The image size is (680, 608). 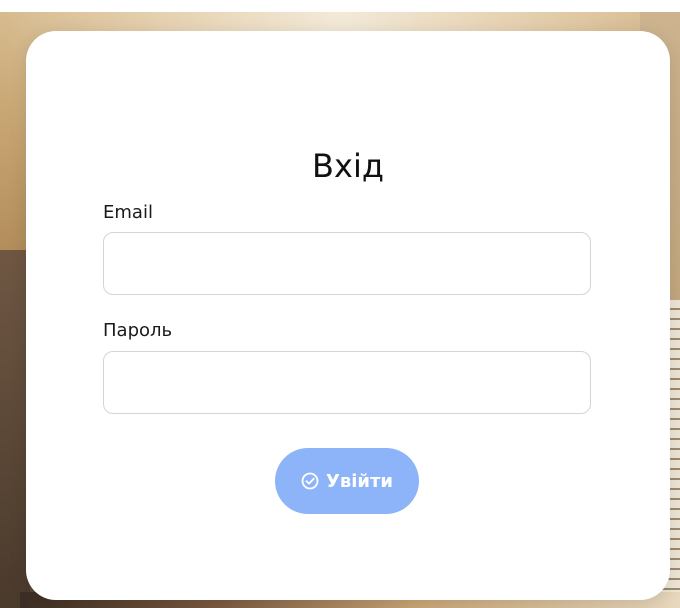 I want to click on login-button-label: Увійти, so click(x=359, y=481).